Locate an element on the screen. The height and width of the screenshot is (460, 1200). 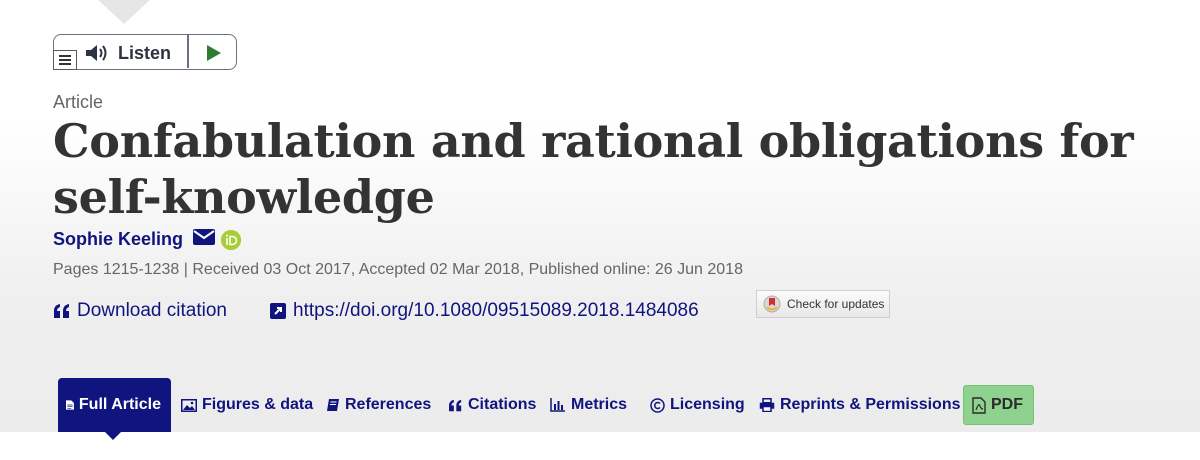
tab-licensing-label: Licensing is located at coordinates (707, 405).